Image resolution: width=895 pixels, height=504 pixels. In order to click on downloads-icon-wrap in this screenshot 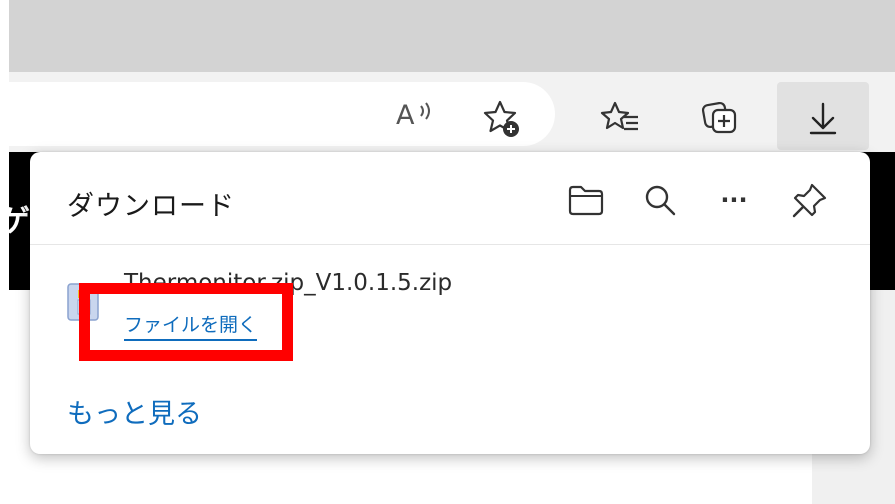, I will do `click(823, 118)`.